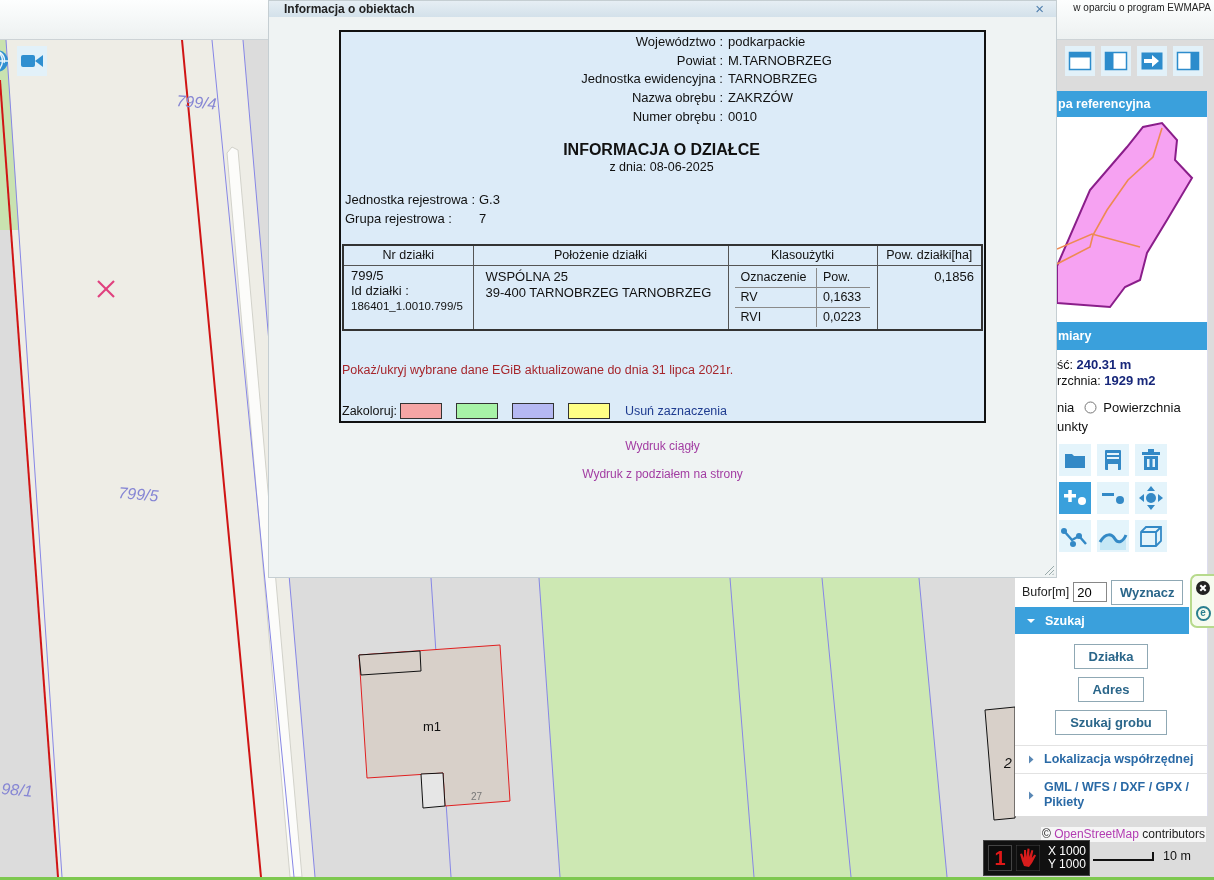 The height and width of the screenshot is (880, 1214). Describe the element at coordinates (1147, 592) in the screenshot. I see `compute-button: Wyznacz` at that location.